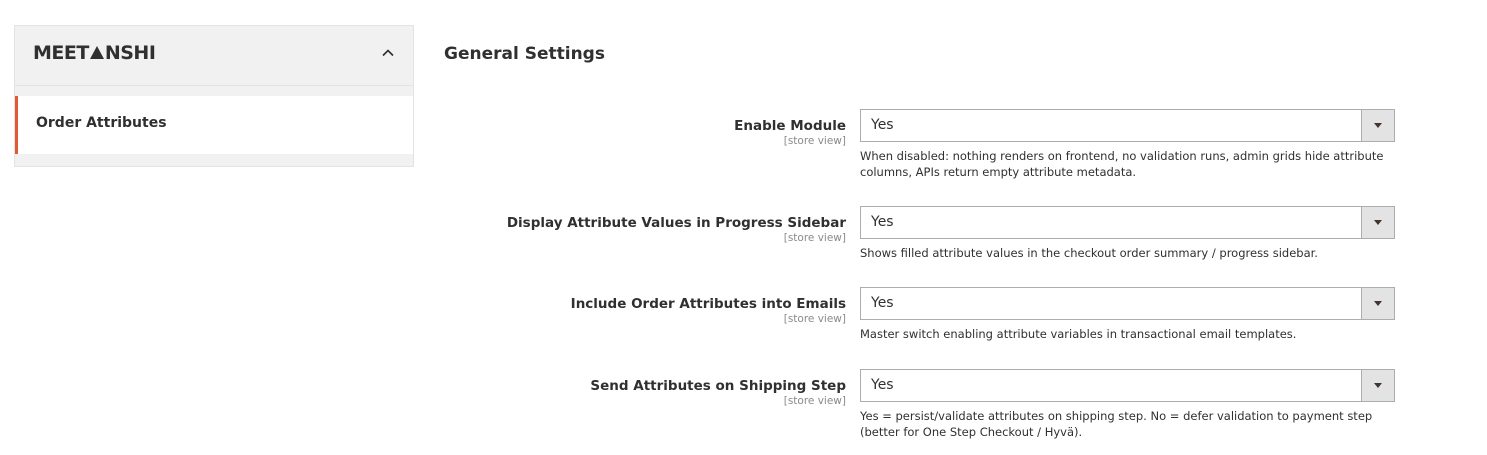  Describe the element at coordinates (61, 53) in the screenshot. I see `logo-text-start: MEET` at that location.